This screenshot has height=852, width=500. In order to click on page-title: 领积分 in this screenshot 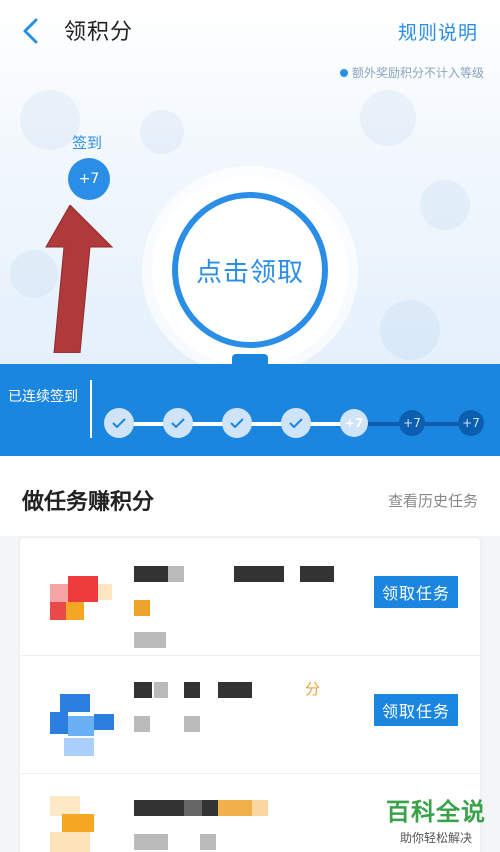, I will do `click(99, 32)`.